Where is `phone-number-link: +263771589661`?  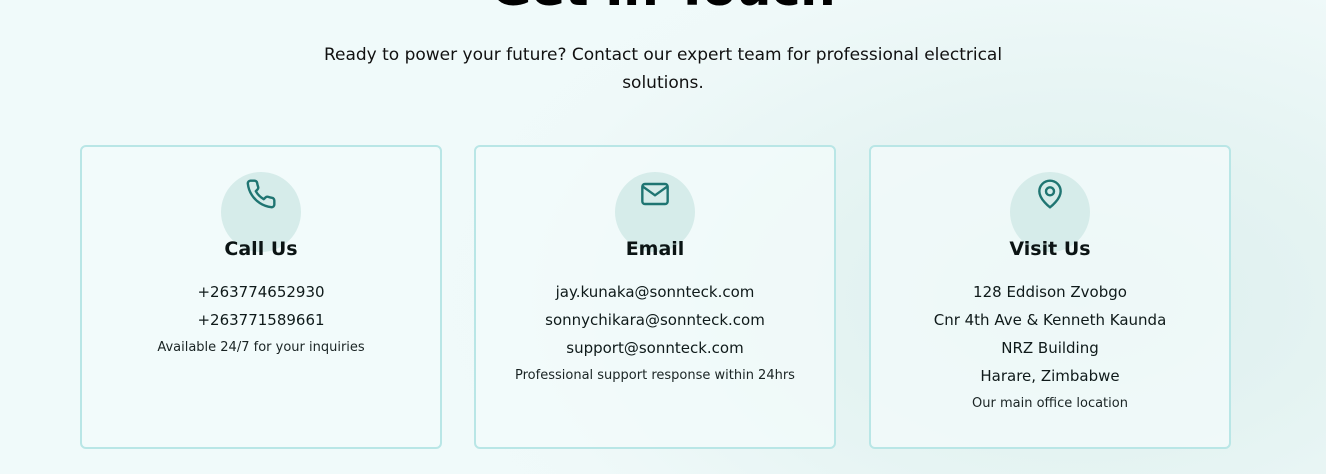 phone-number-link: +263771589661 is located at coordinates (261, 320).